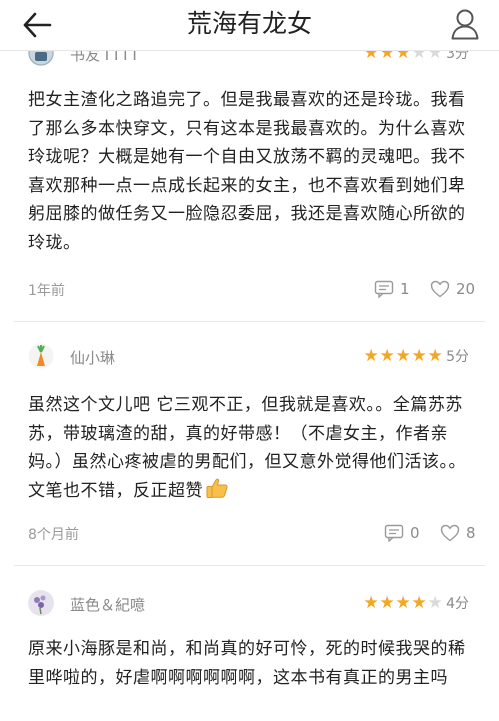 Image resolution: width=499 pixels, height=721 pixels. Describe the element at coordinates (415, 533) in the screenshot. I see `comment-count: 0` at that location.